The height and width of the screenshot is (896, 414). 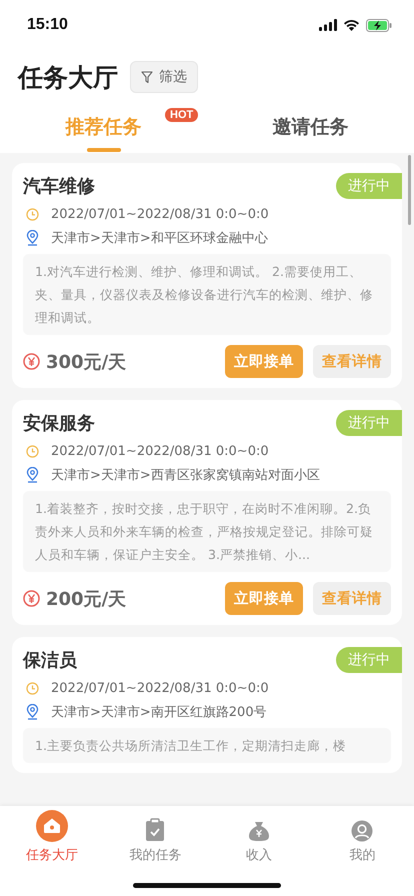 What do you see at coordinates (47, 25) in the screenshot?
I see `status-time: 15:10` at bounding box center [47, 25].